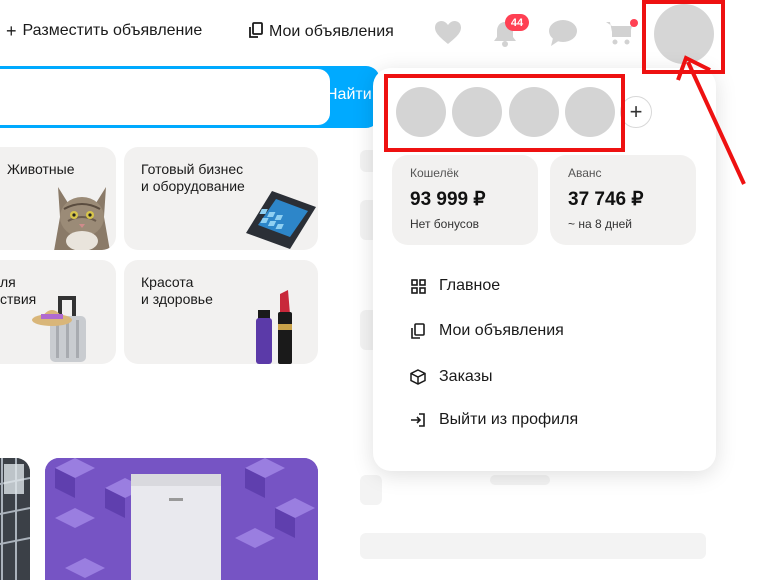 This screenshot has height=580, width=765. Describe the element at coordinates (466, 376) in the screenshot. I see `menu-item-label: Заказы` at that location.